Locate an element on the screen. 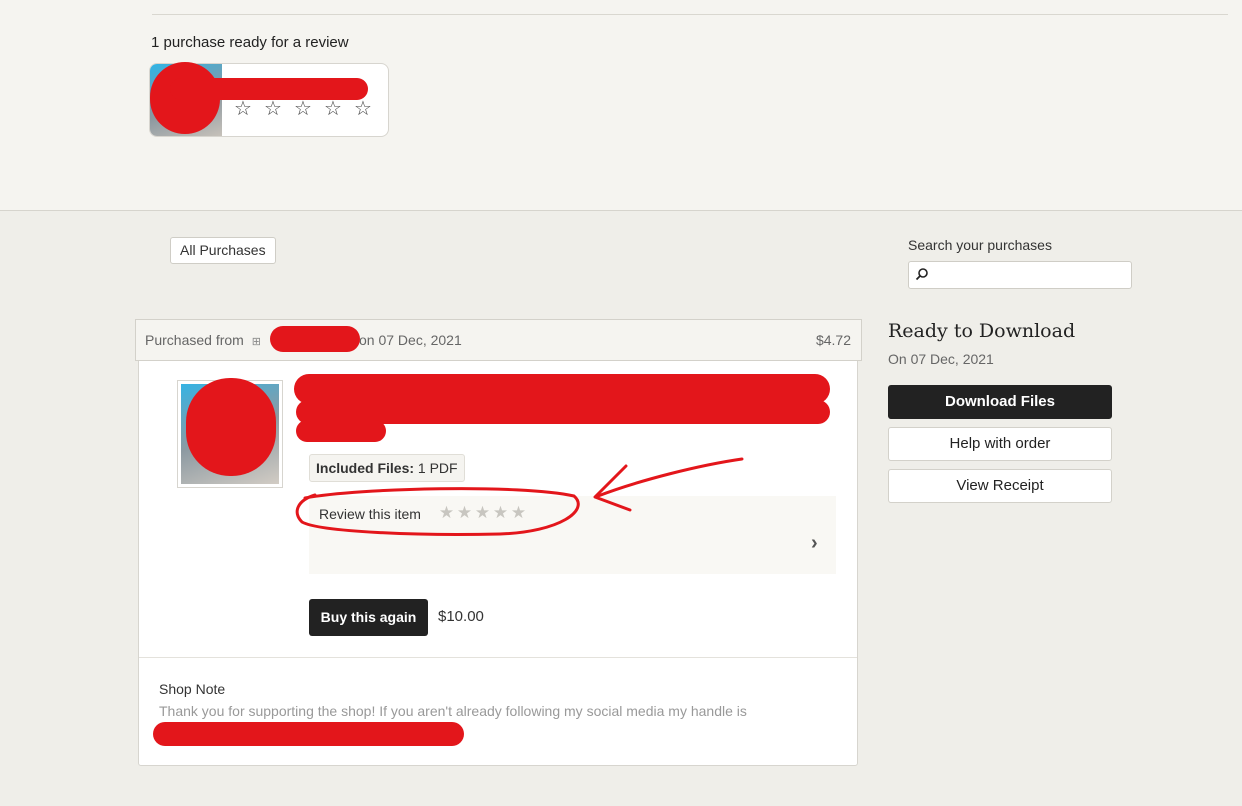  ready-to-download-date: On 07 Dec, 2021 is located at coordinates (941, 359).